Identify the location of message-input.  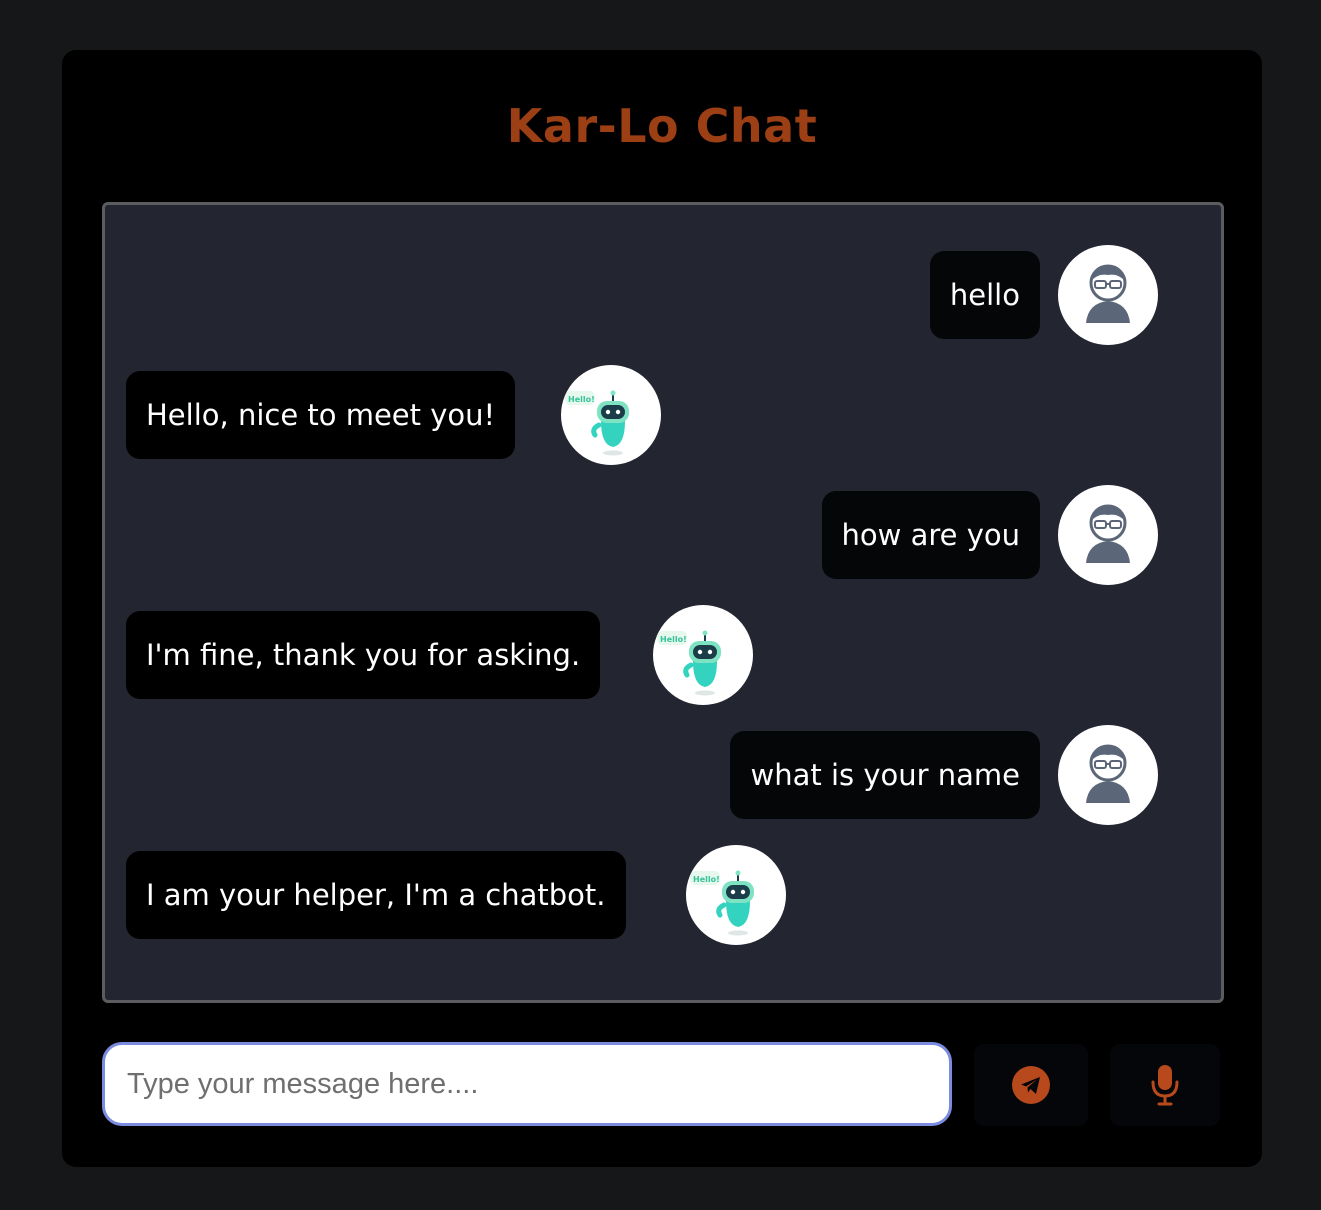
(527, 1084).